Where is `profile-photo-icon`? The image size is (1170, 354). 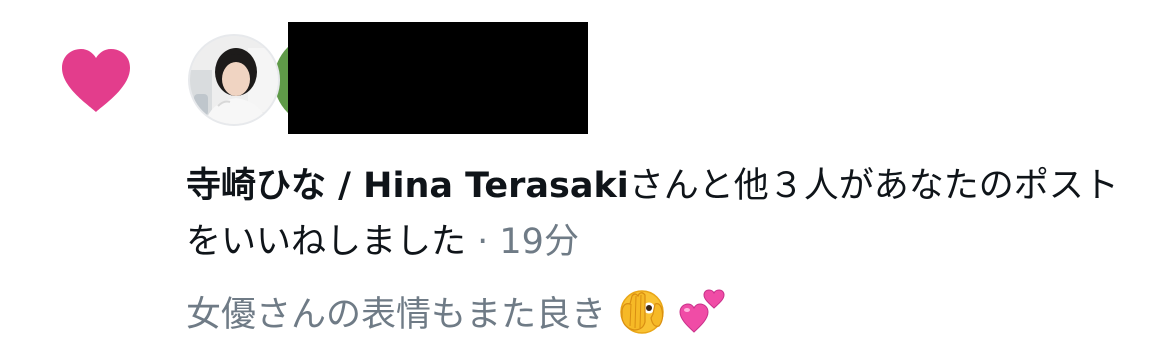
profile-photo-icon is located at coordinates (234, 80).